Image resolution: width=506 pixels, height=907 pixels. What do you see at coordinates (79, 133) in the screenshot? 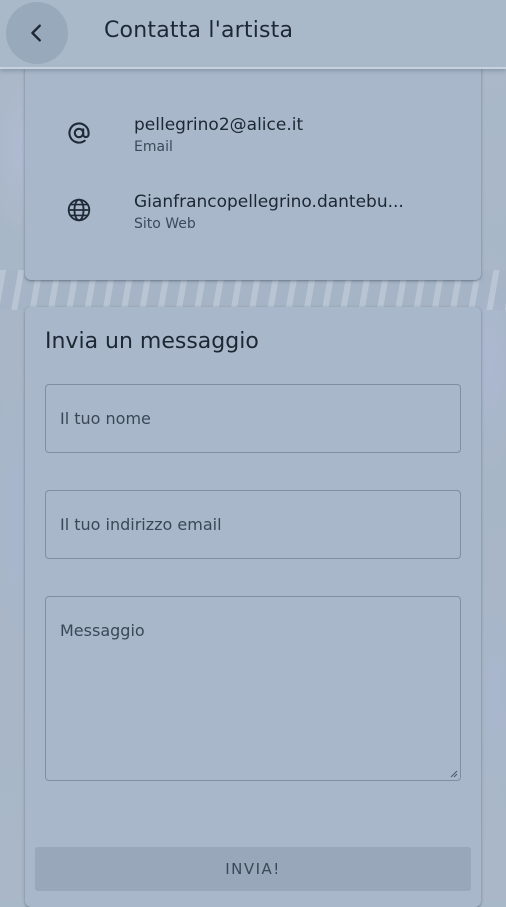
I see `at-sign-icon` at bounding box center [79, 133].